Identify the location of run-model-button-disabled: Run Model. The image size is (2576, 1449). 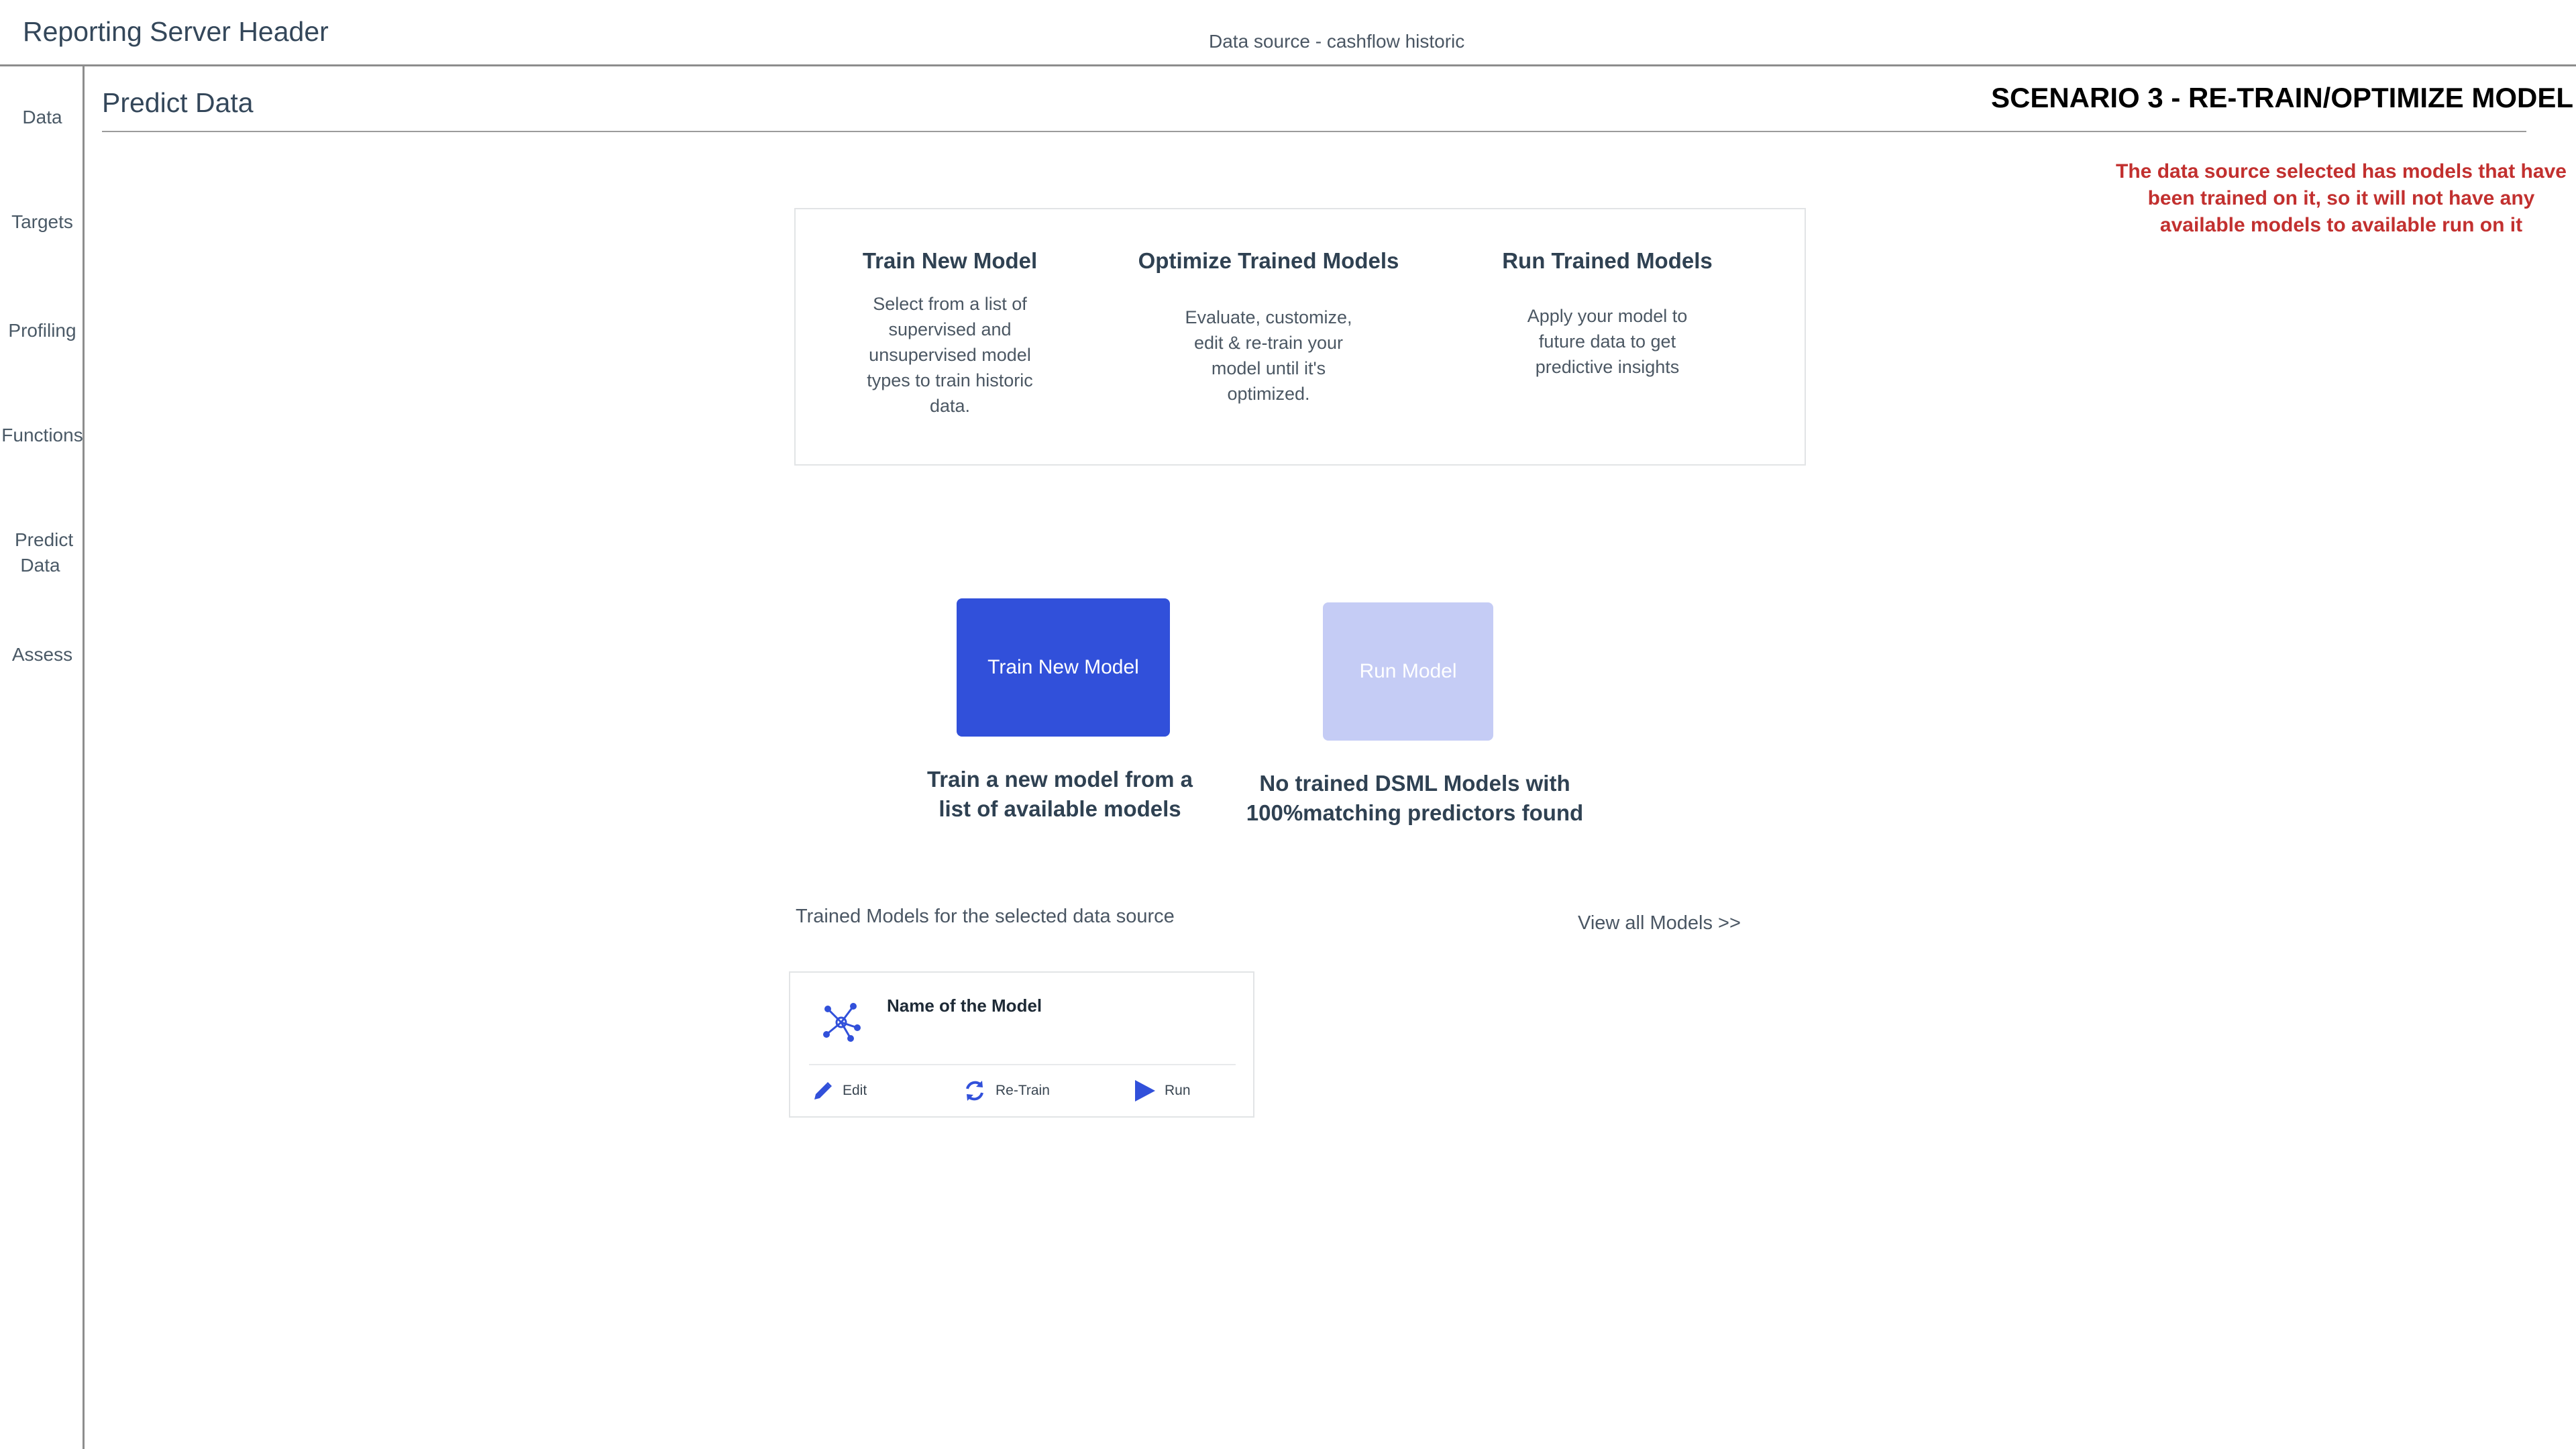
(1408, 671).